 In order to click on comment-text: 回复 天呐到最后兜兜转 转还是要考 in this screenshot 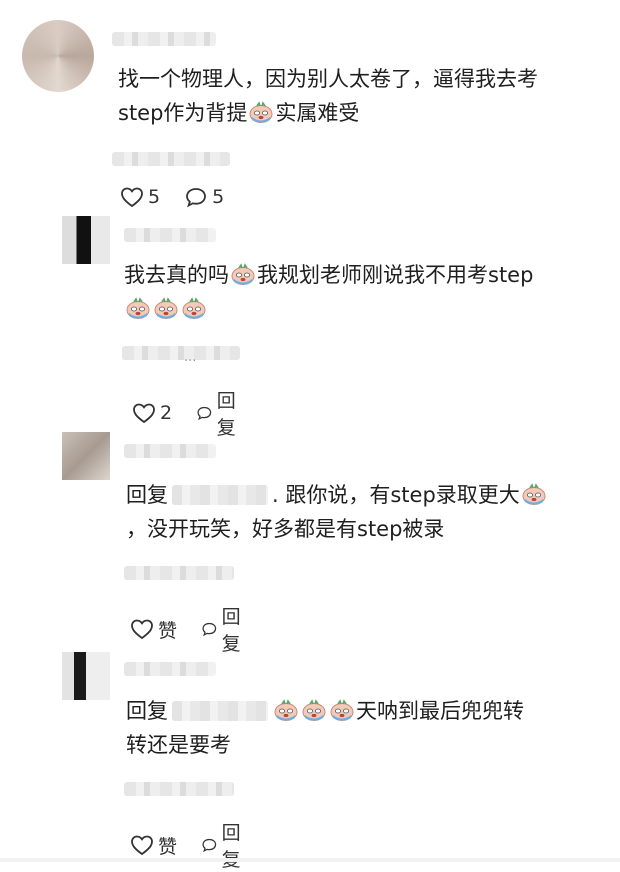, I will do `click(325, 727)`.